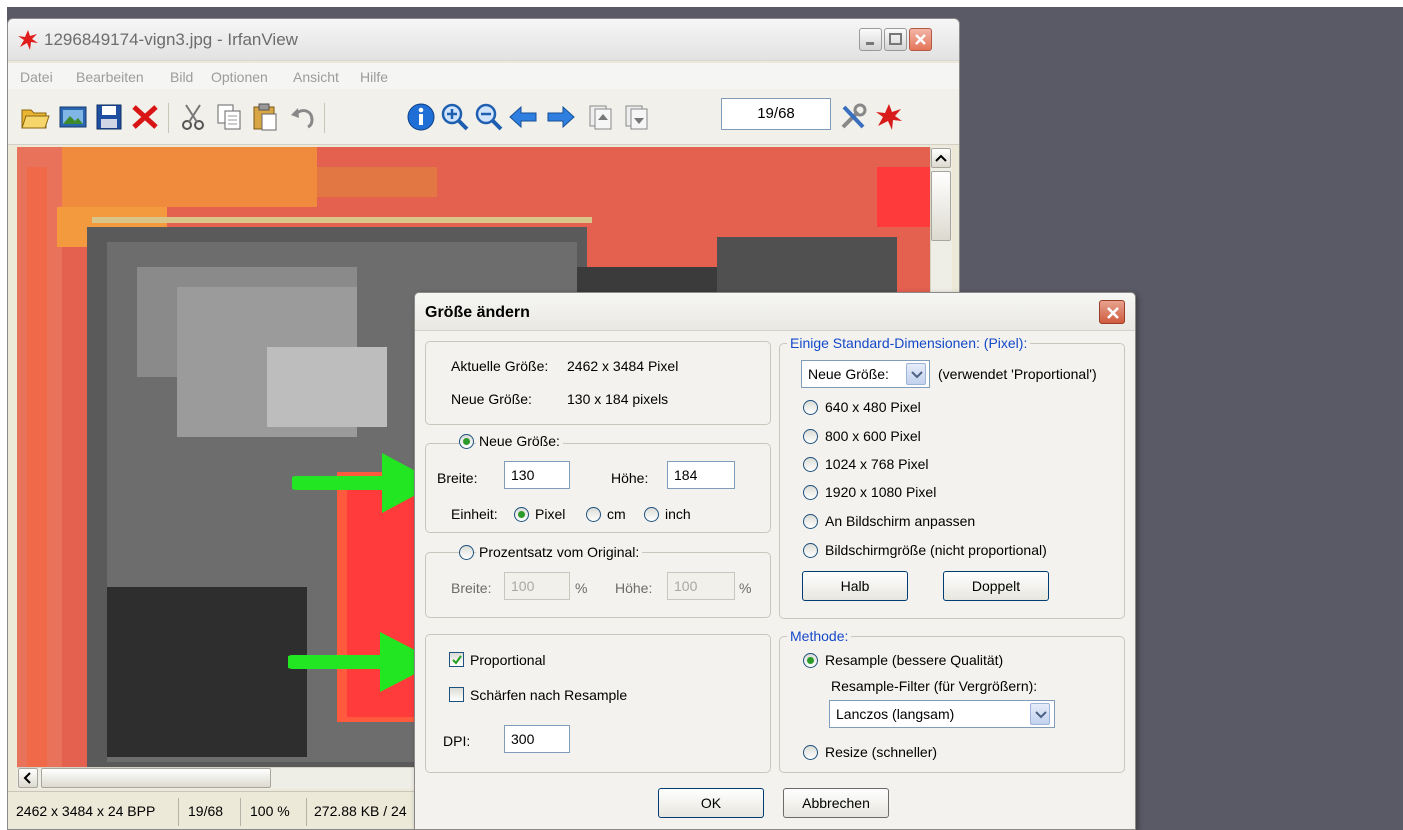  I want to click on info-icon, so click(421, 117).